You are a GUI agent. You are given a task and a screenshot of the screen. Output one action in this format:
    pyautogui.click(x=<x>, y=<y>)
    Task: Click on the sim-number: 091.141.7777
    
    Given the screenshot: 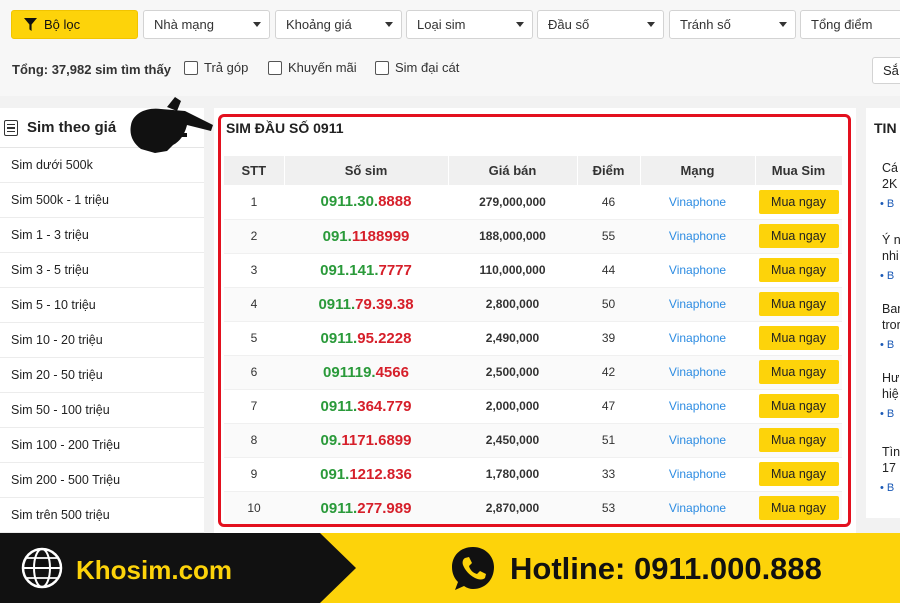 What is the action you would take?
    pyautogui.click(x=366, y=270)
    